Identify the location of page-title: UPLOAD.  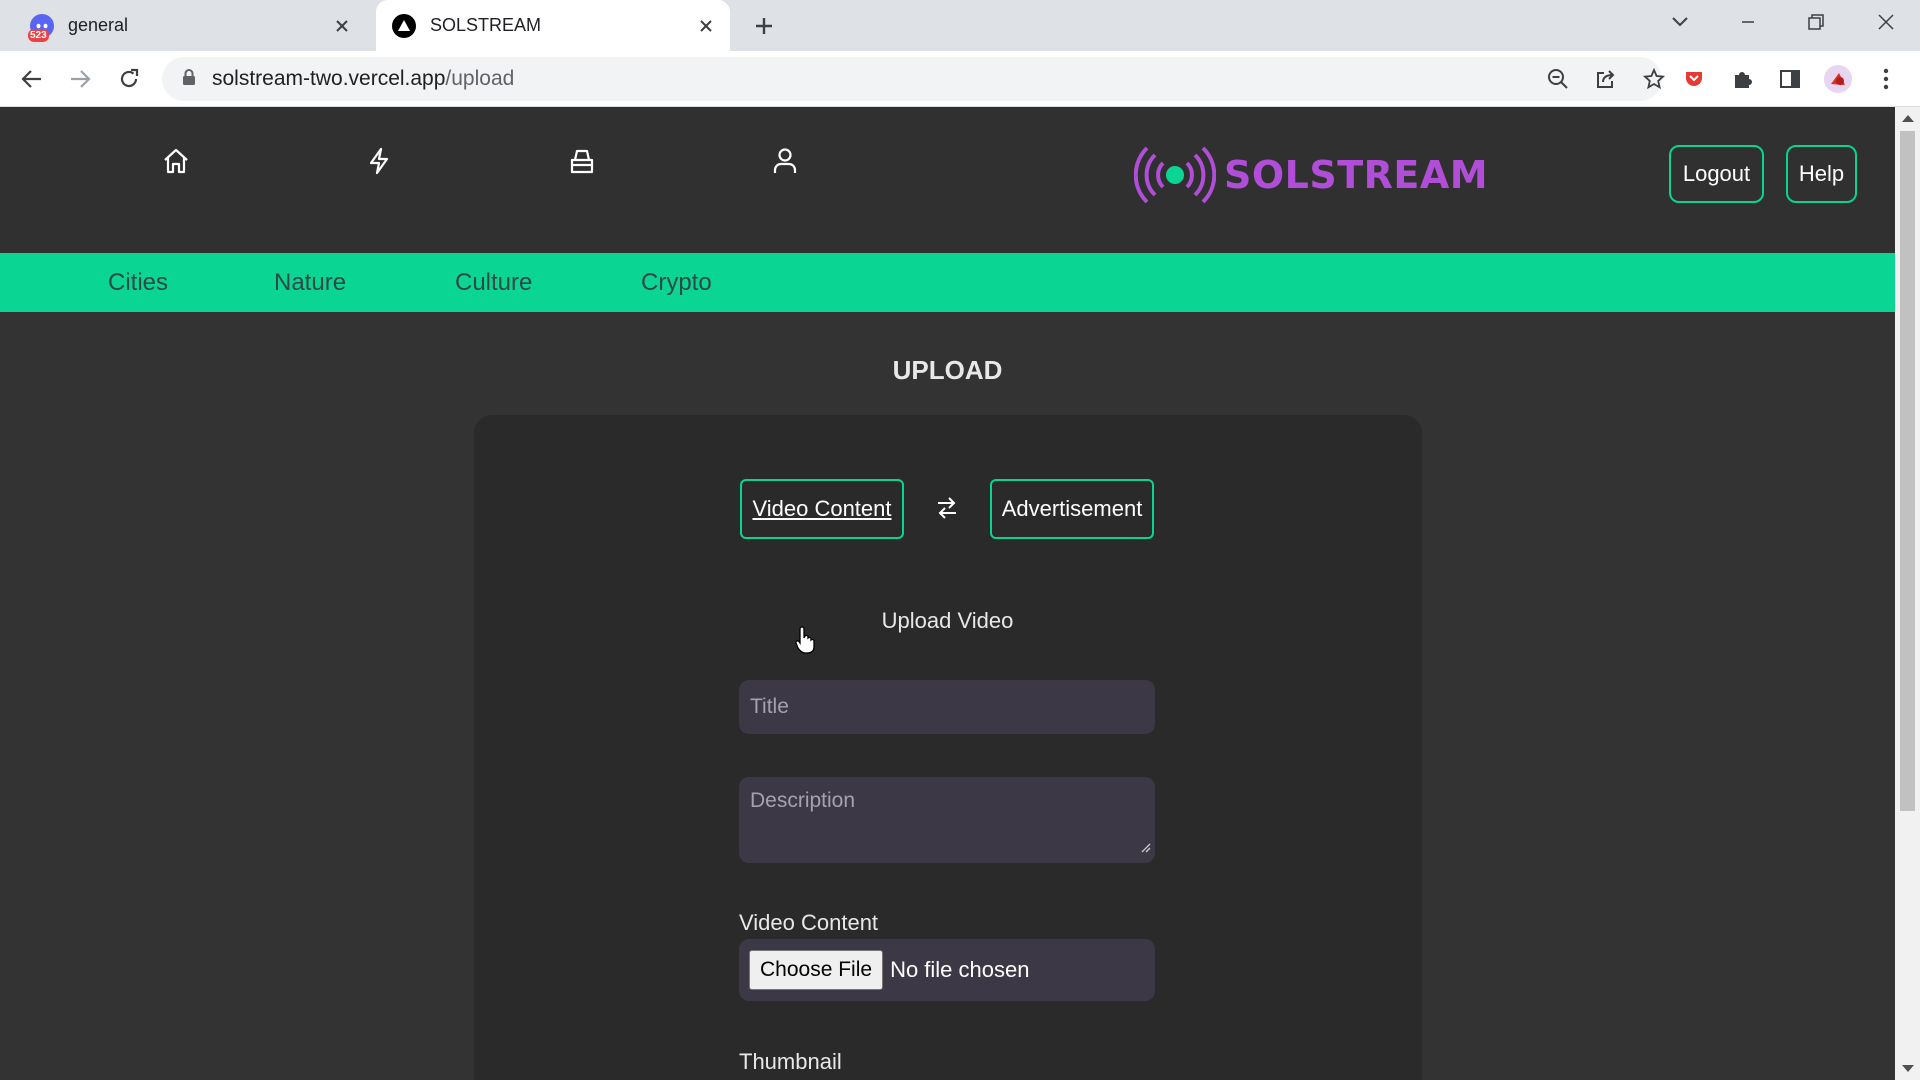
(947, 370).